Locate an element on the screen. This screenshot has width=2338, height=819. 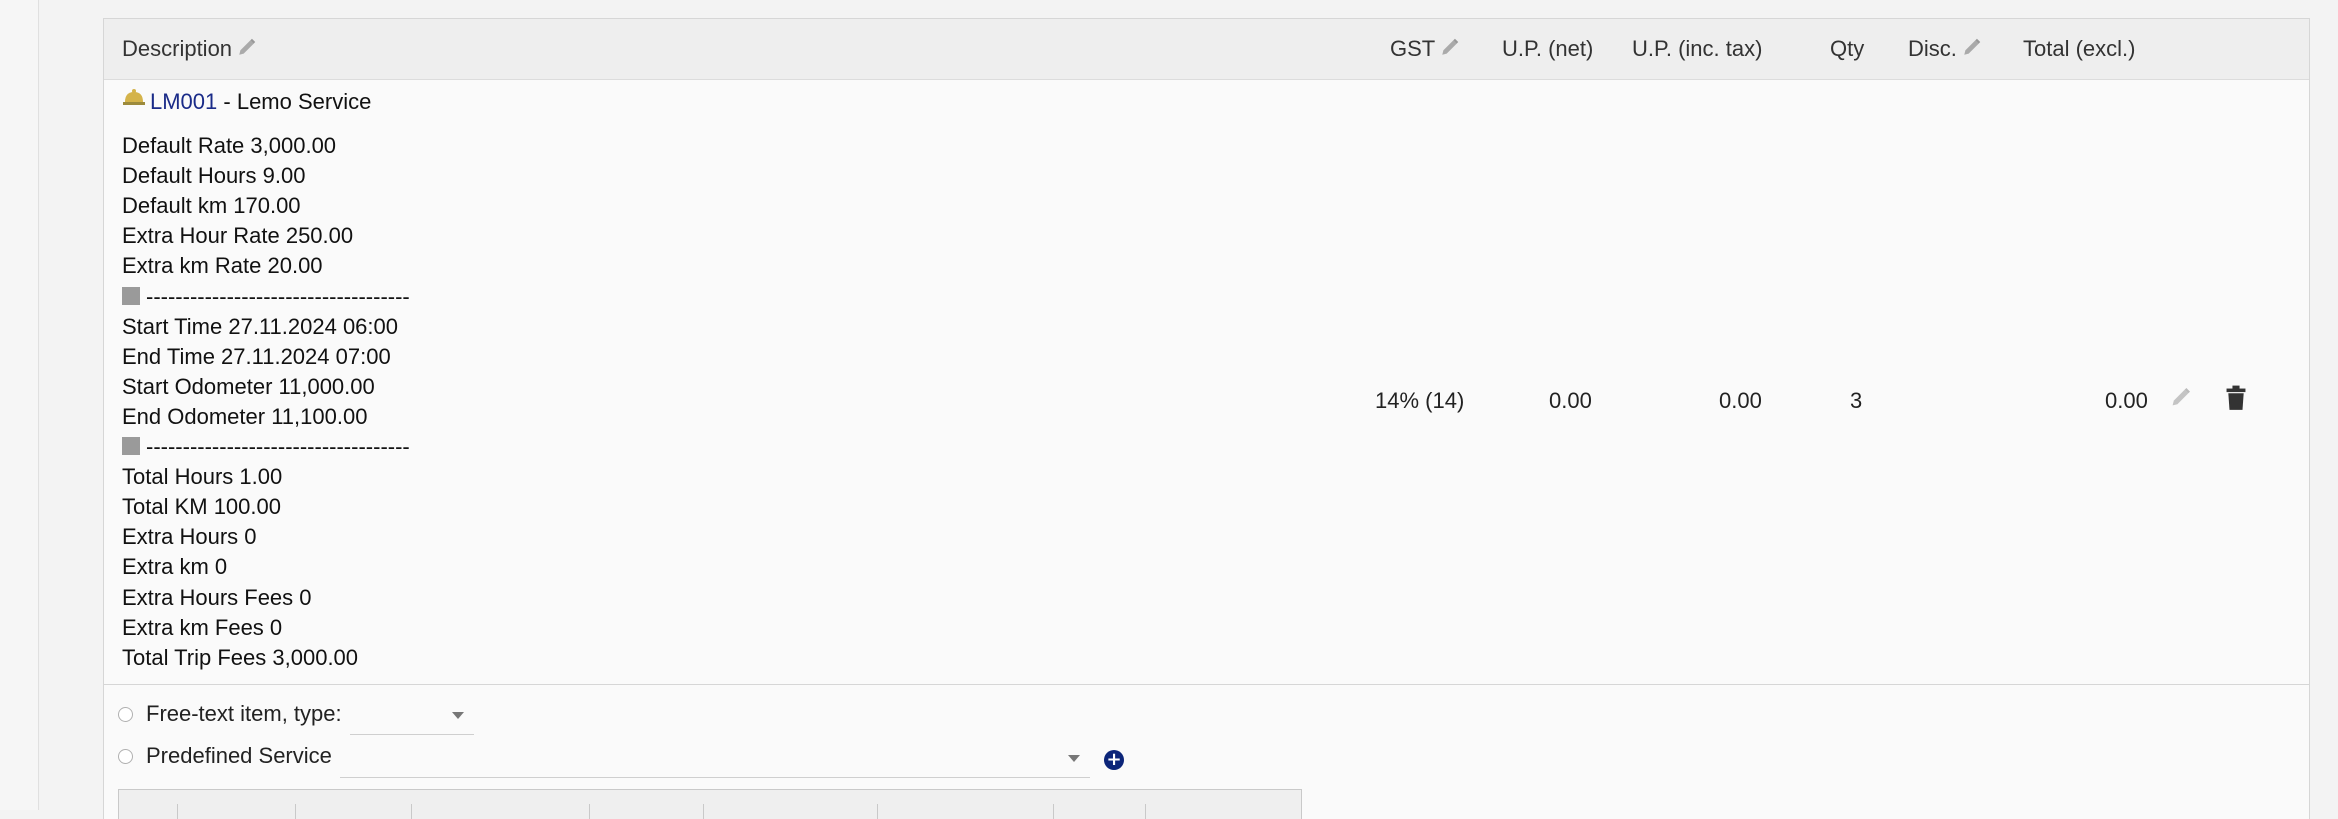
header-up-net: U.P. (net) is located at coordinates (1548, 48).